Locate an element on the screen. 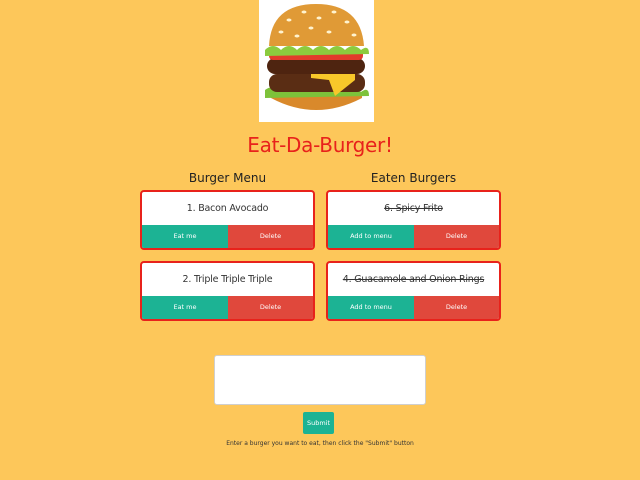 Image resolution: width=640 pixels, height=480 pixels. burger-name-input is located at coordinates (320, 380).